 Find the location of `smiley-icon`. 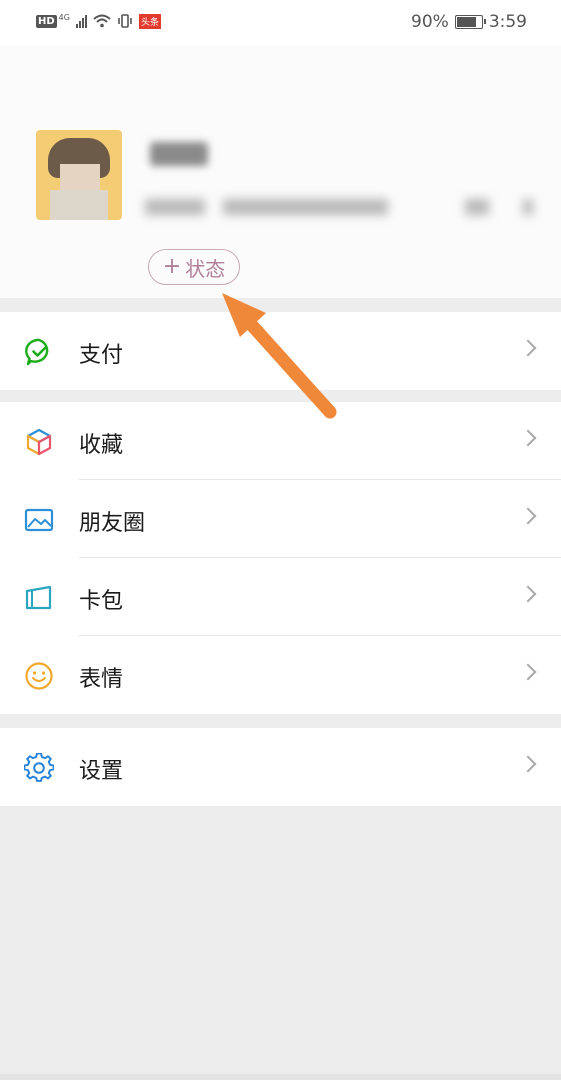

smiley-icon is located at coordinates (39, 676).